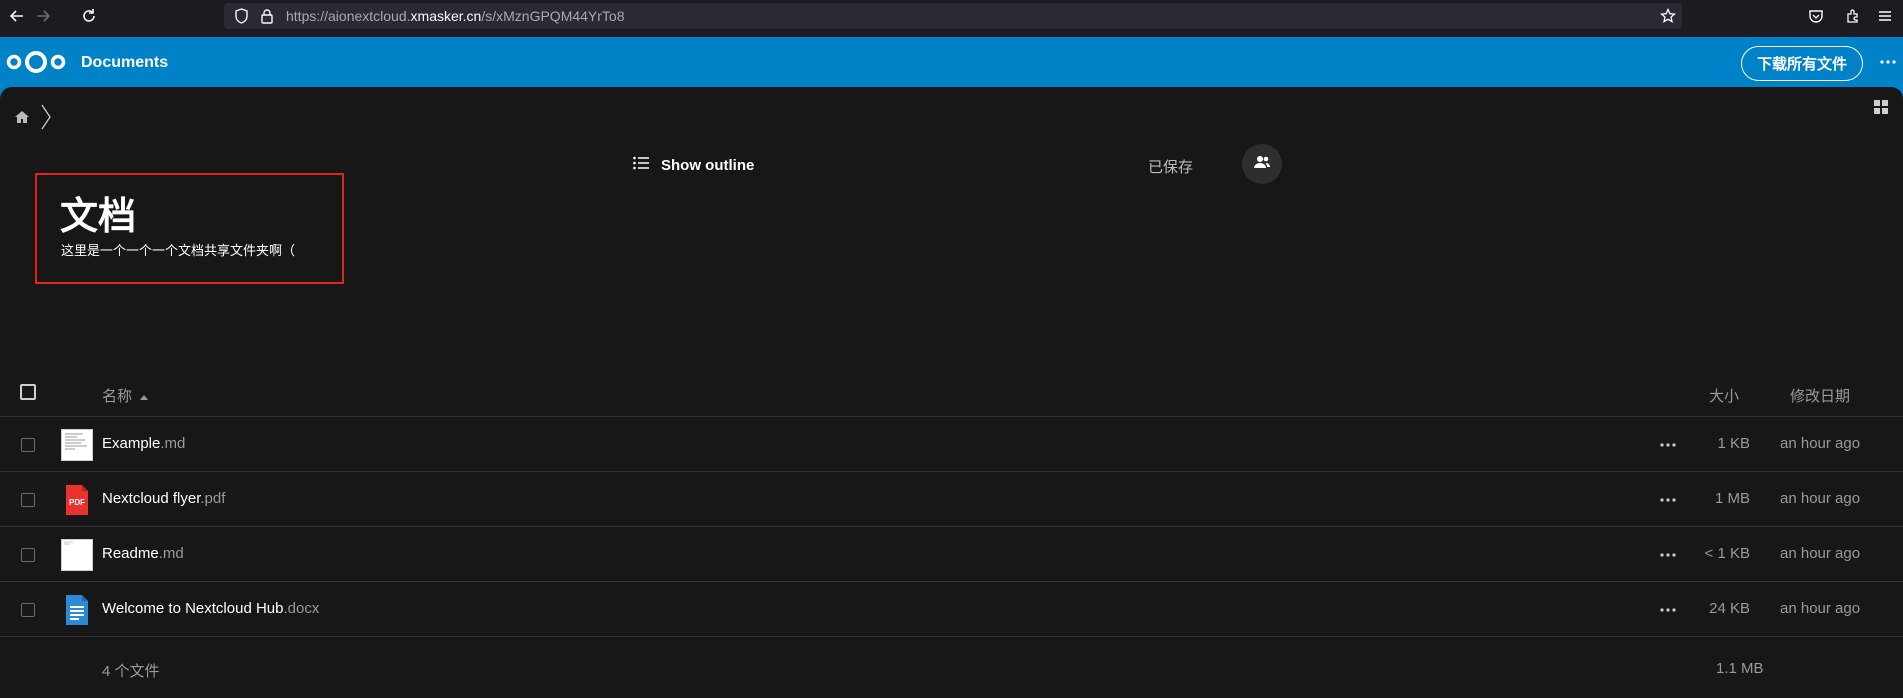 This screenshot has width=1903, height=698. I want to click on nextcloud-logo-icon, so click(36, 64).